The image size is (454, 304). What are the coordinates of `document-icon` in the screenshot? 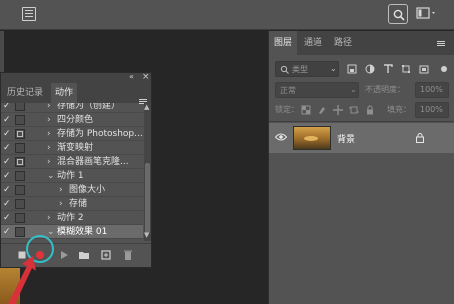 It's located at (29, 14).